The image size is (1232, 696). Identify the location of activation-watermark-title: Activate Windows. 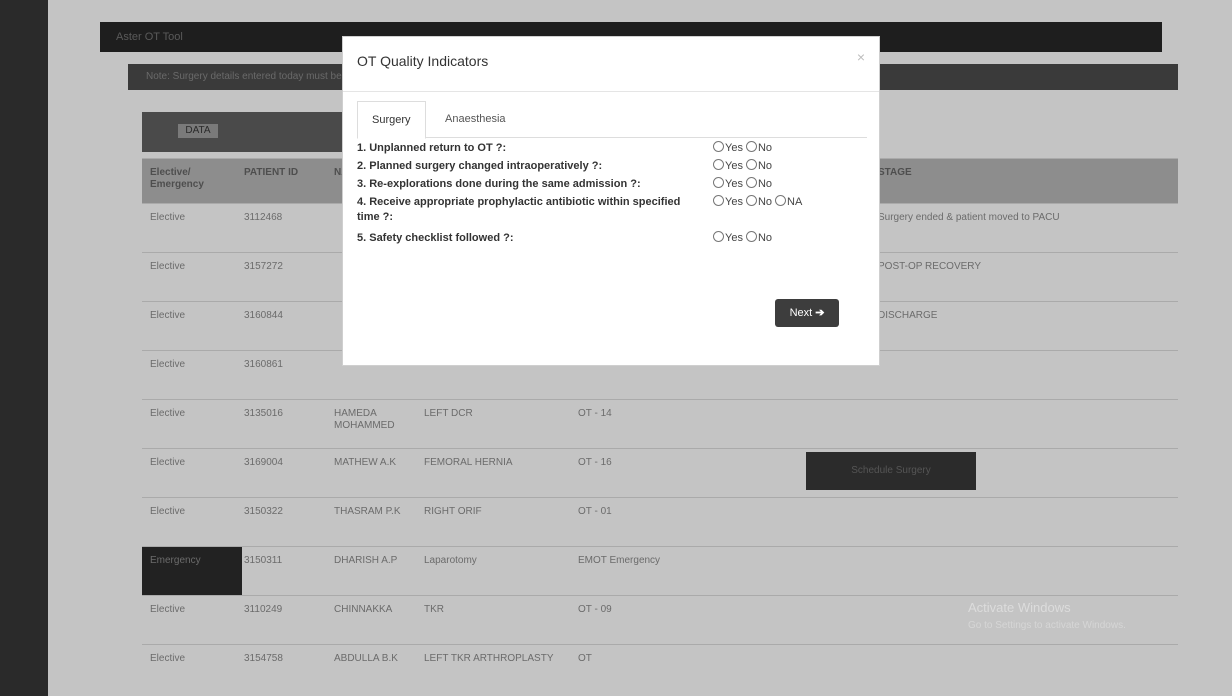
(1019, 607).